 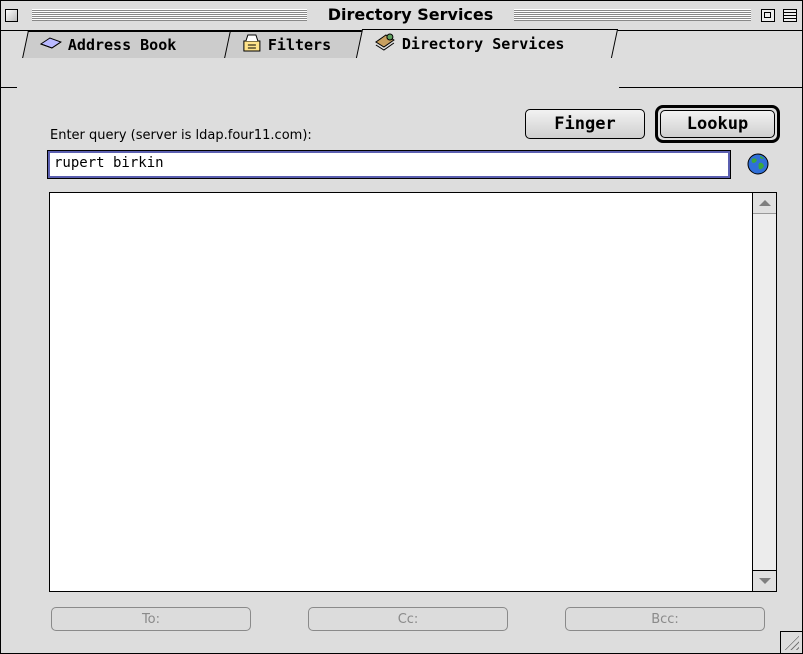 What do you see at coordinates (50, 45) in the screenshot?
I see `address-book-icon` at bounding box center [50, 45].